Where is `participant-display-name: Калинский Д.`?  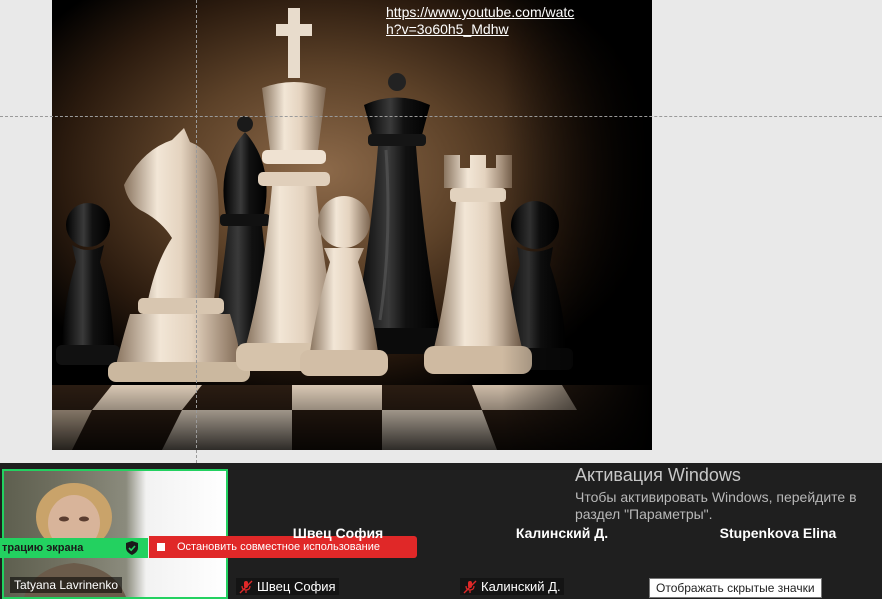 participant-display-name: Калинский Д. is located at coordinates (562, 533).